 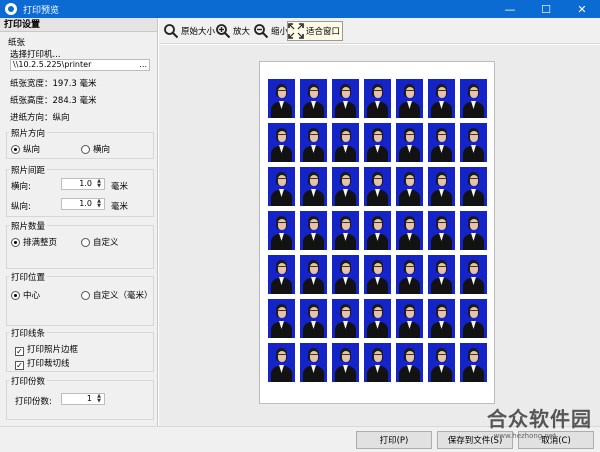 What do you see at coordinates (83, 399) in the screenshot?
I see `copies-stepper: 1 ▲ ▼` at bounding box center [83, 399].